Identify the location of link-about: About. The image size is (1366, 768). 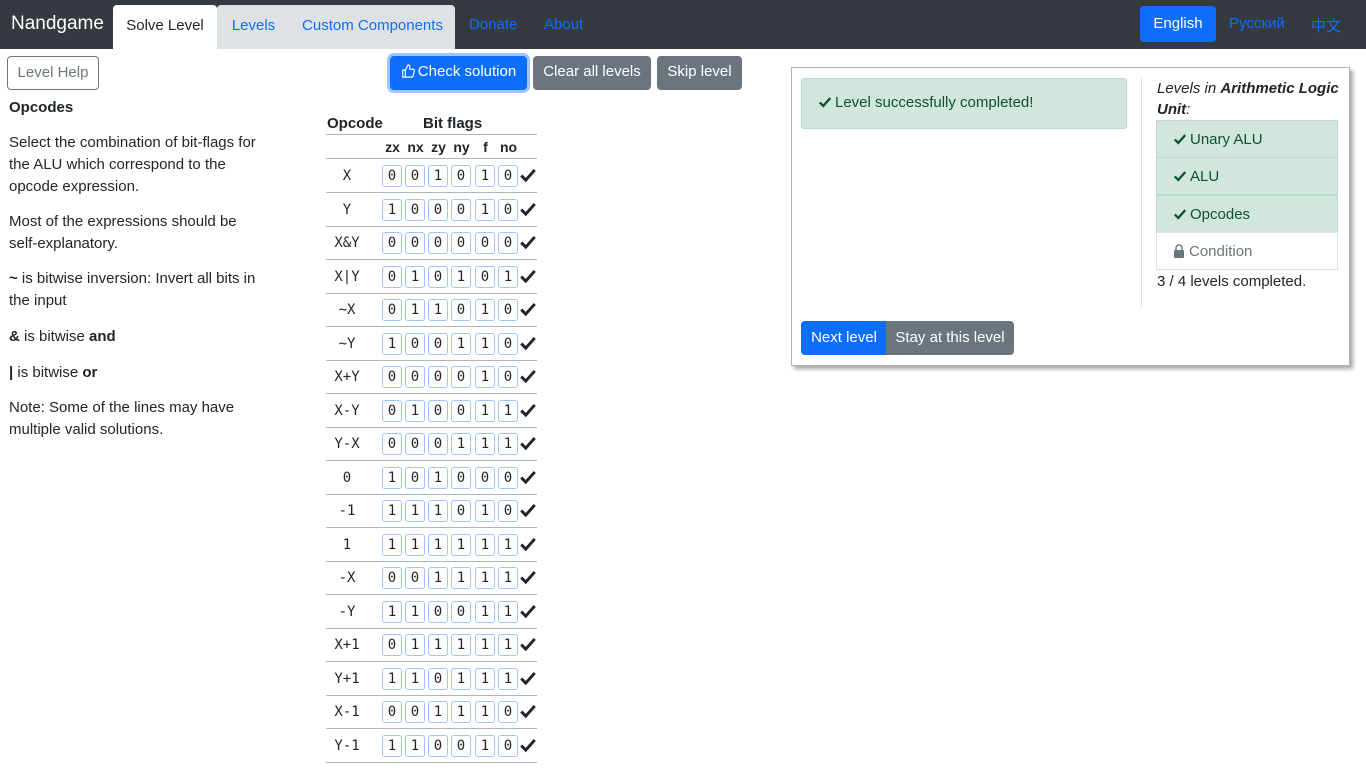
(563, 24).